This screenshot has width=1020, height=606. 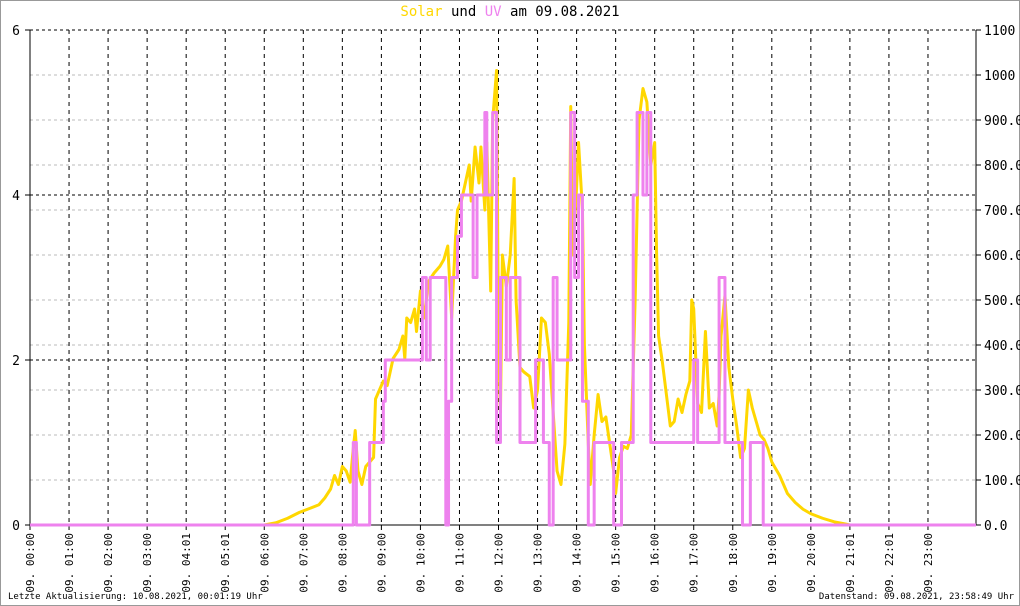 What do you see at coordinates (1002, 121) in the screenshot?
I see `right-tick-label: 900.0` at bounding box center [1002, 121].